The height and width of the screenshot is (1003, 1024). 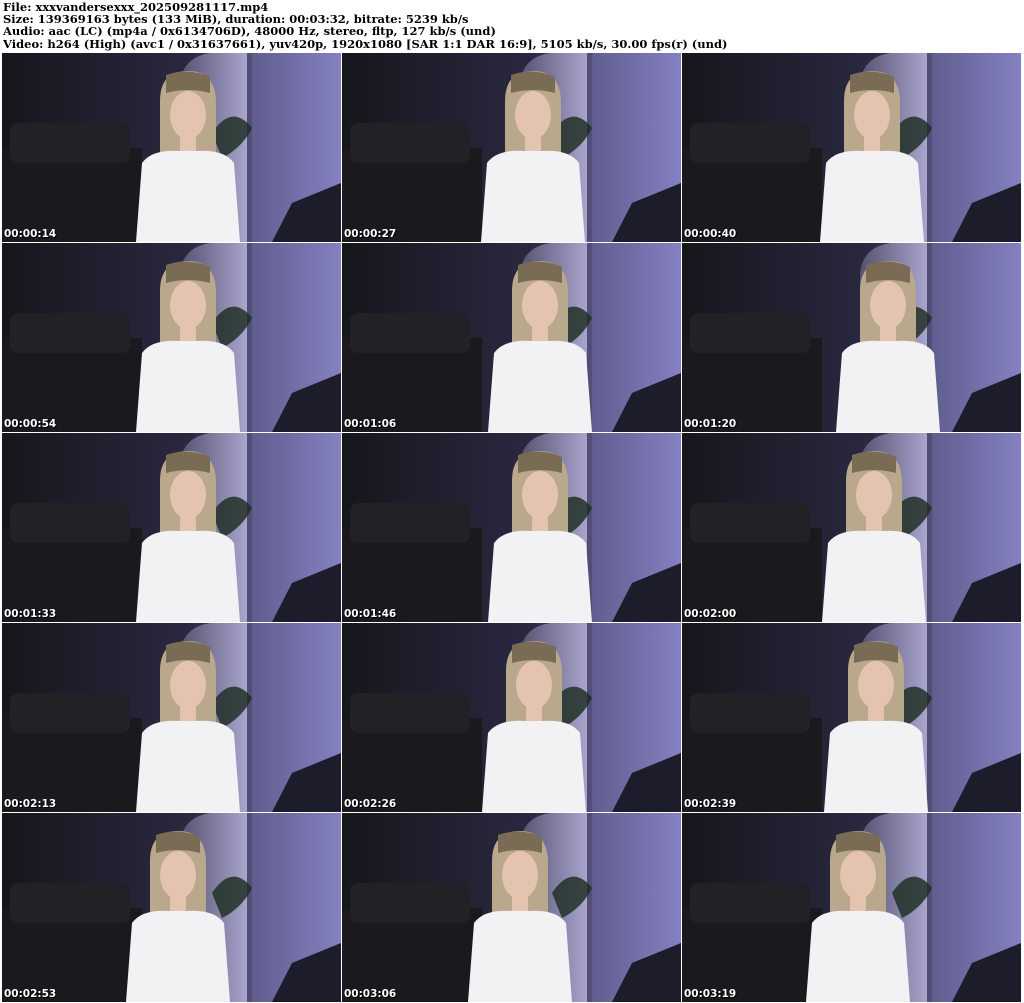 What do you see at coordinates (710, 424) in the screenshot?
I see `thumbnail-timestamp: 00:01:20` at bounding box center [710, 424].